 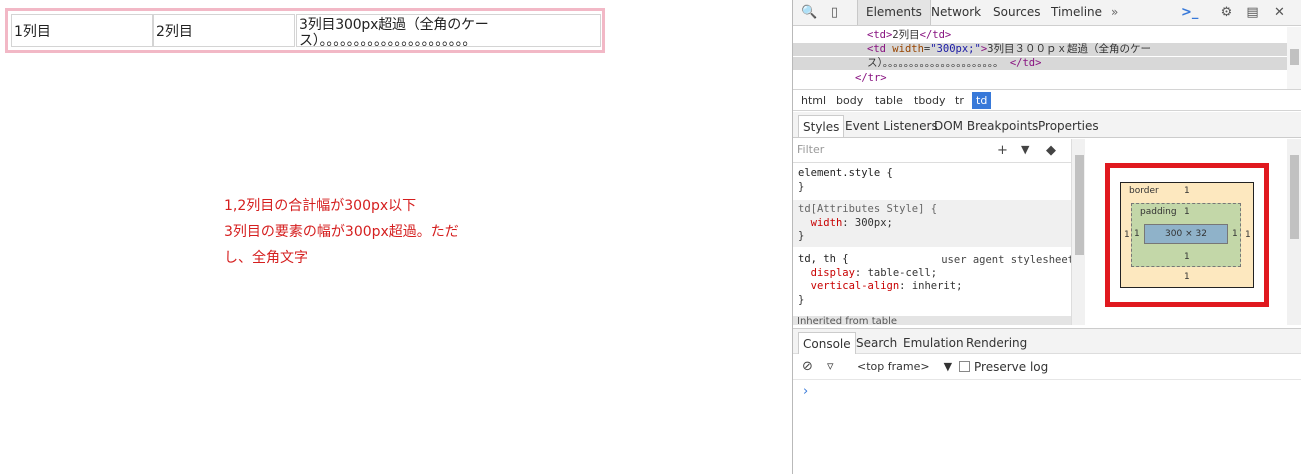 I want to click on style-rule-attributes: td[Attributes Style] { width: 300px; }, so click(x=935, y=223).